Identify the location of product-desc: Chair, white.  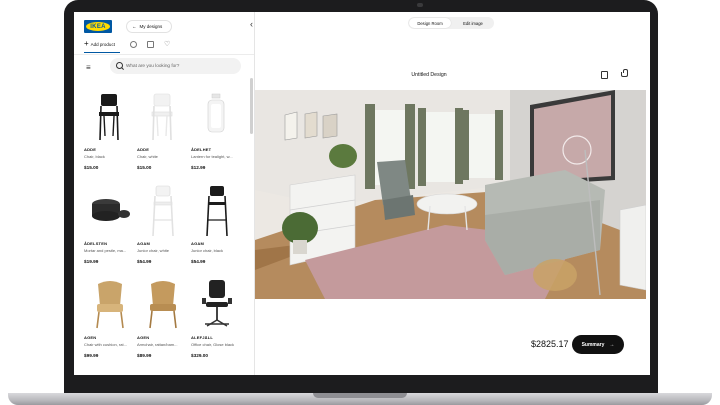
(147, 156).